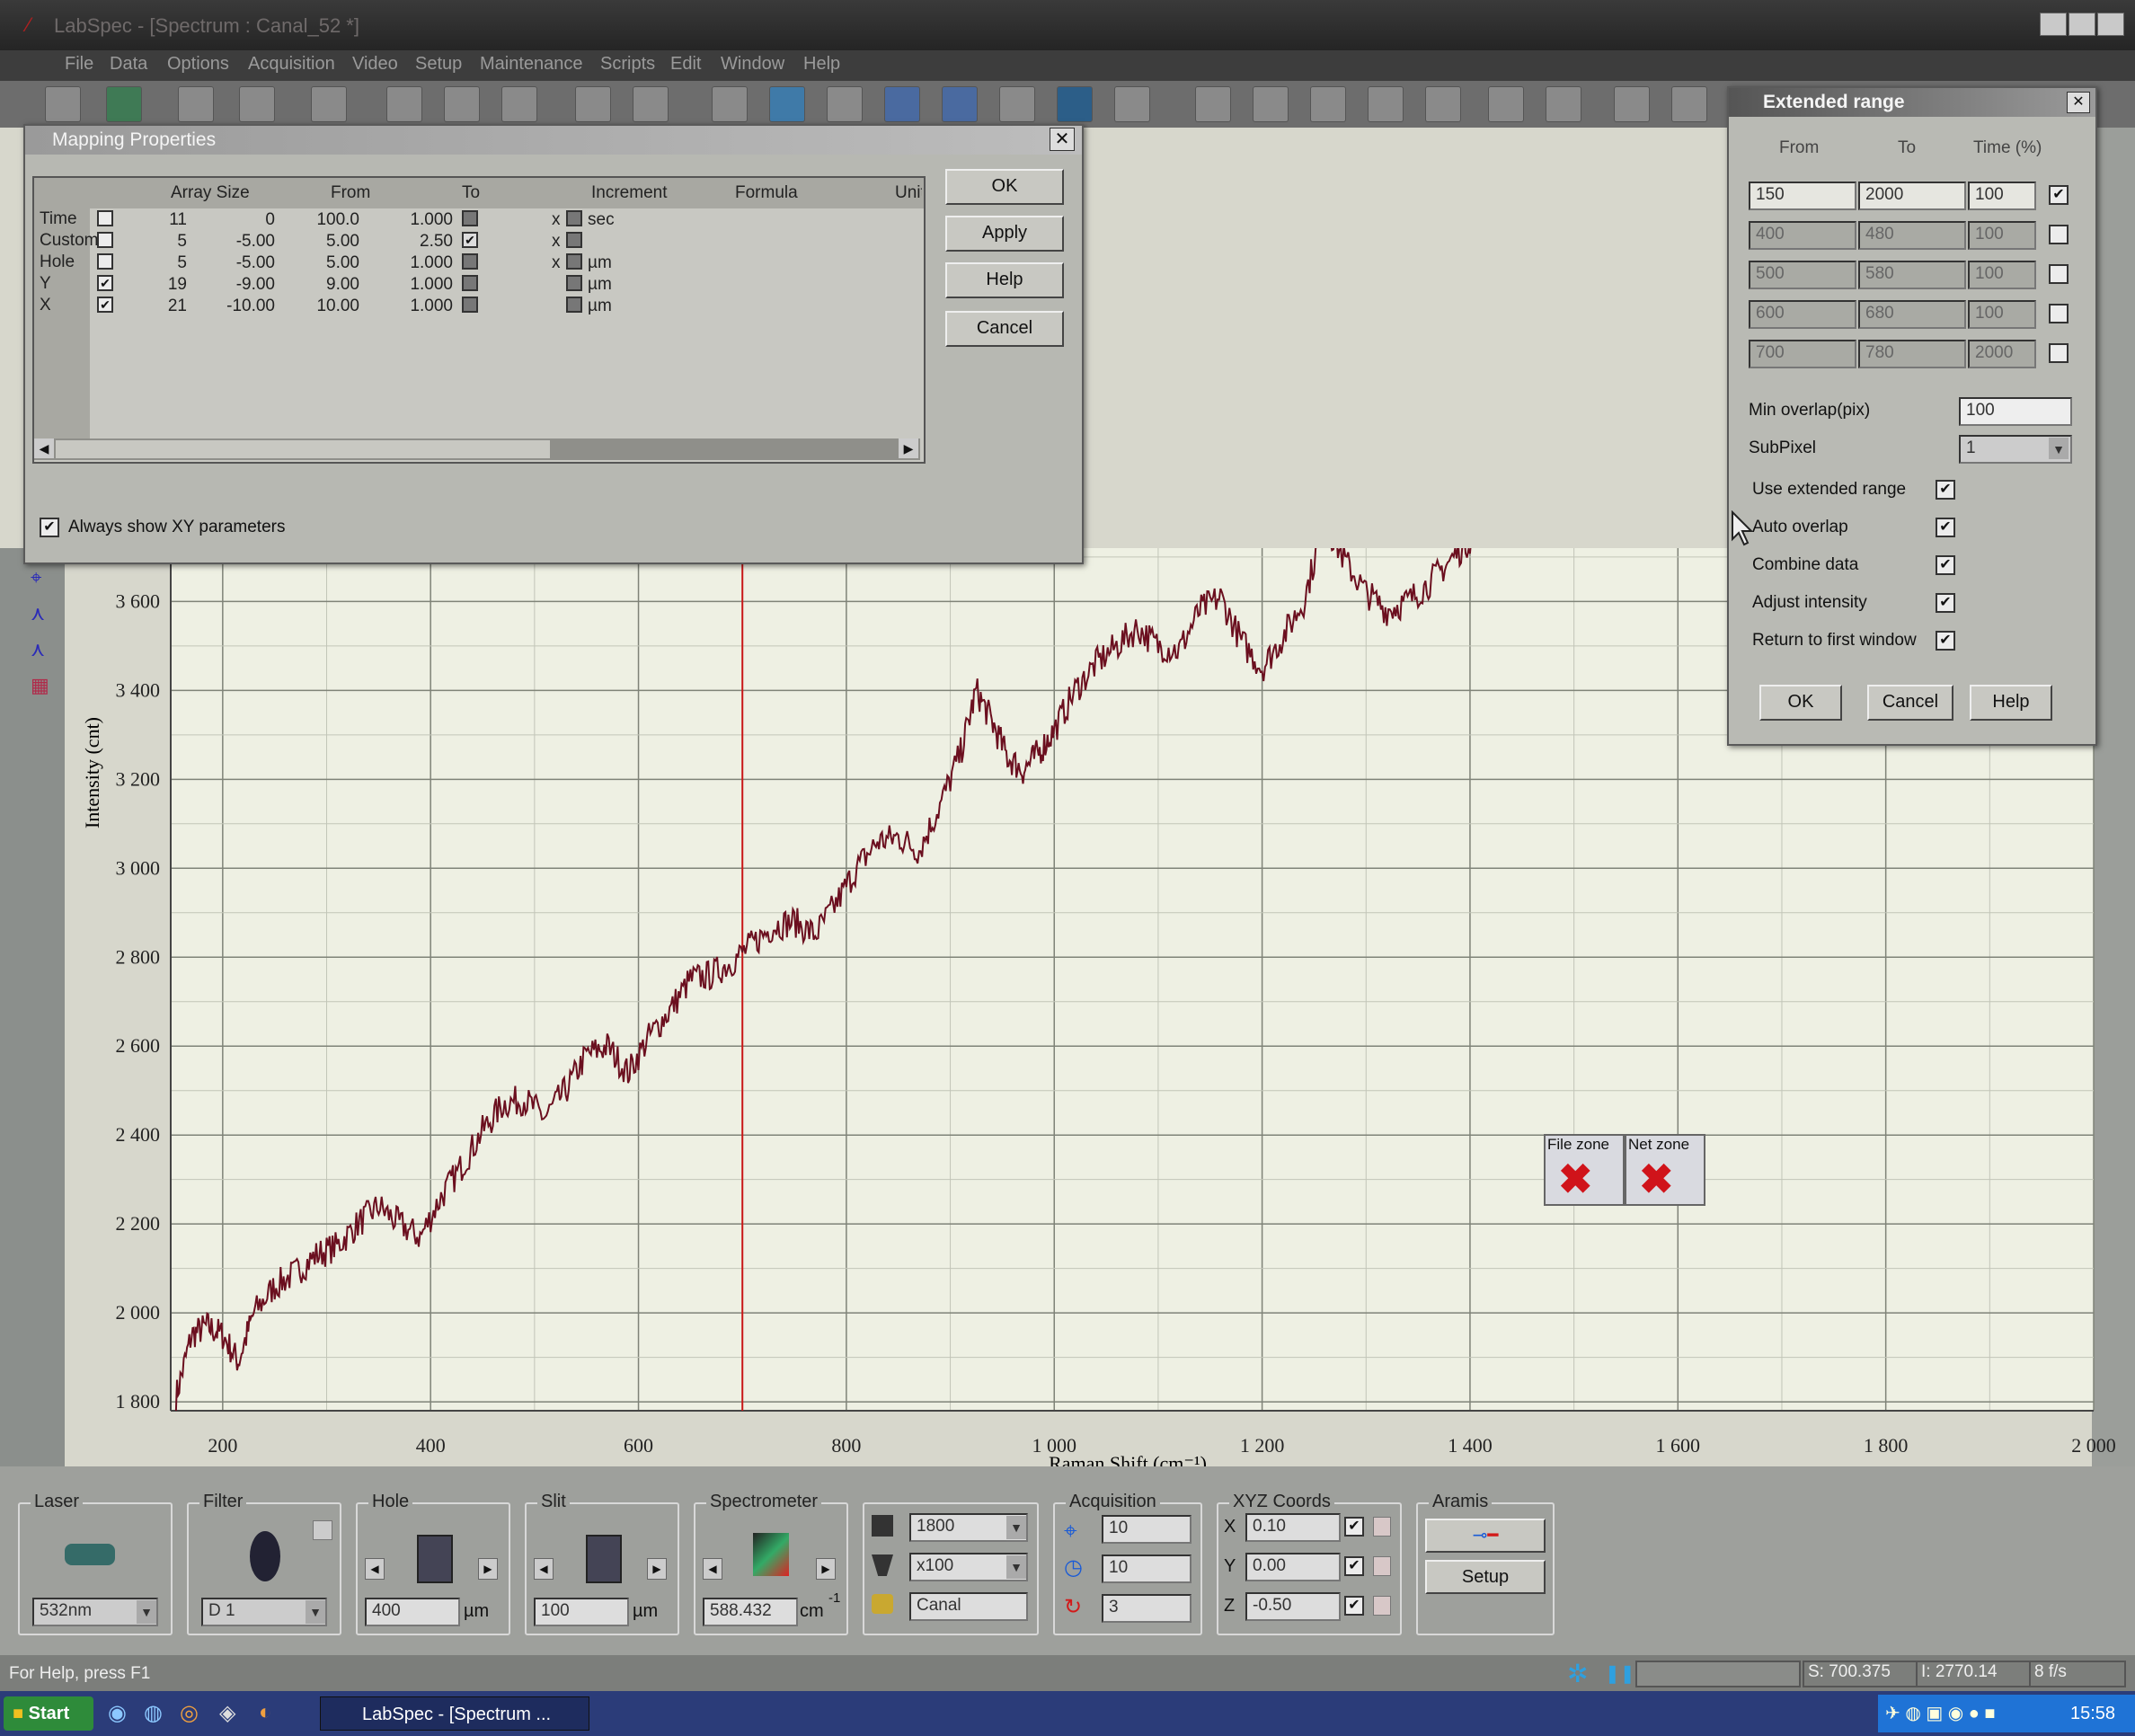  Describe the element at coordinates (227, 1713) in the screenshot. I see `quicklaunch-labspec-icon: ◈` at that location.